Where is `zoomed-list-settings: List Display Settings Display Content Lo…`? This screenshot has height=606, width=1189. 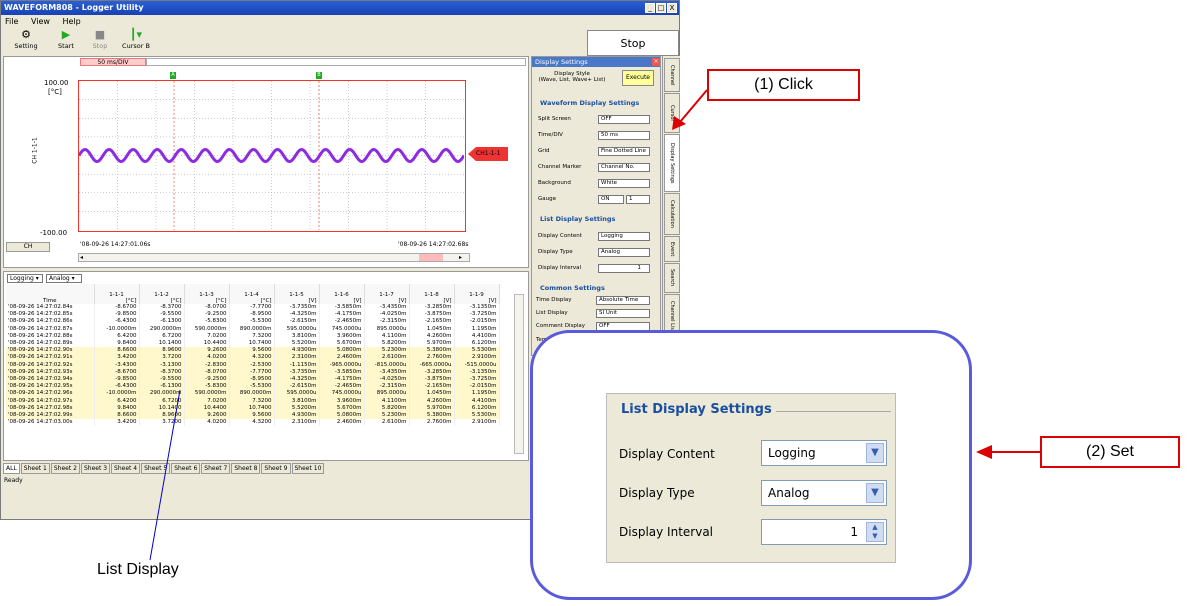
zoomed-list-settings: List Display Settings Display Content Lo… is located at coordinates (751, 478).